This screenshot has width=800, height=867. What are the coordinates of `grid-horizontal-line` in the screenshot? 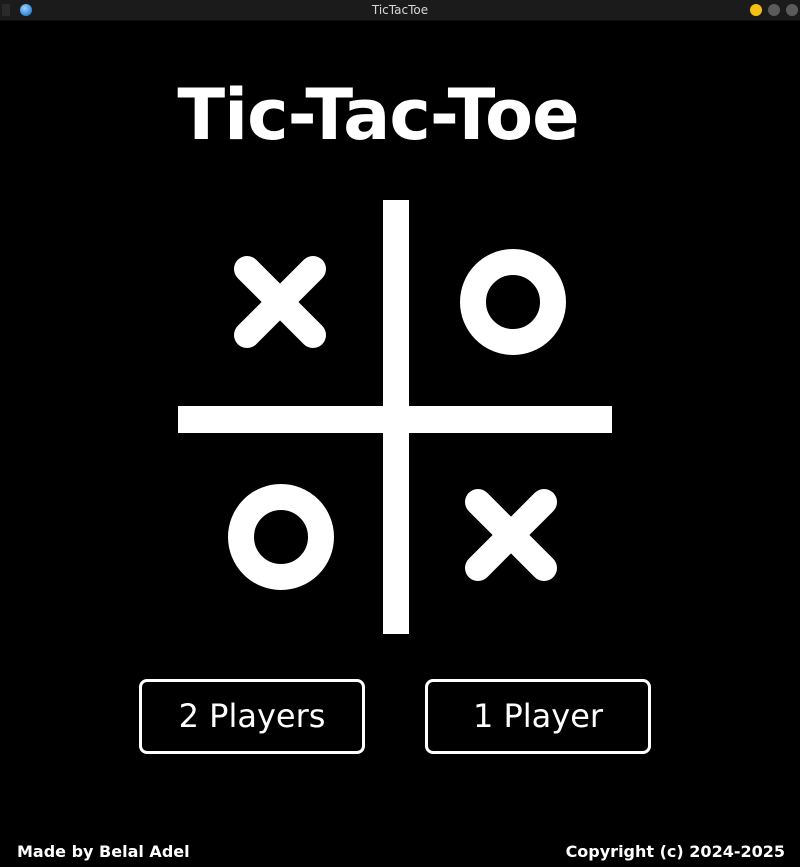 It's located at (395, 419).